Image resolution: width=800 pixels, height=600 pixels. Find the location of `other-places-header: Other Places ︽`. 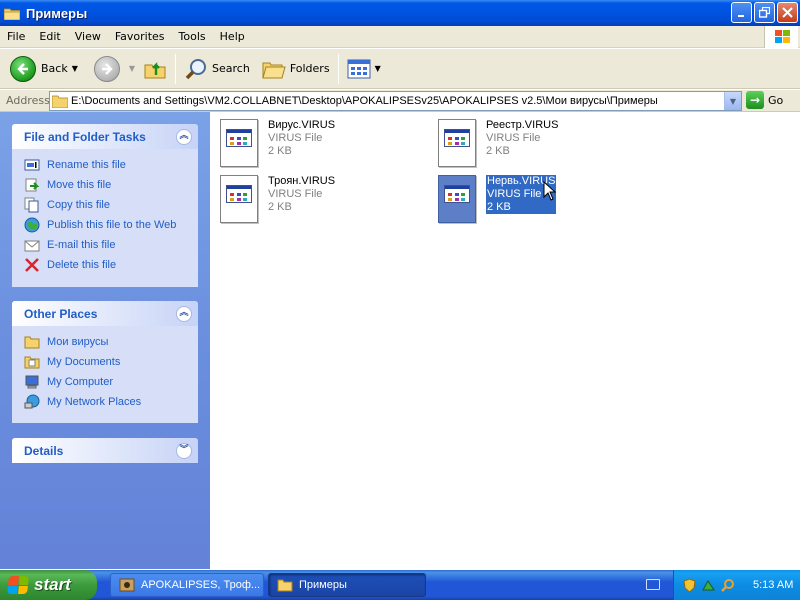

other-places-header: Other Places ︽ is located at coordinates (105, 313).